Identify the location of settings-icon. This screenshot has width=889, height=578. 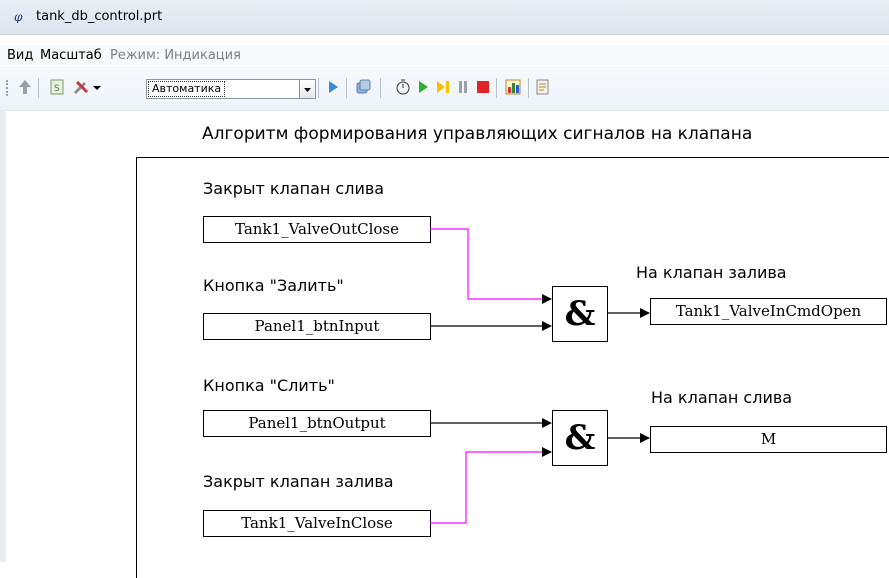
(543, 87).